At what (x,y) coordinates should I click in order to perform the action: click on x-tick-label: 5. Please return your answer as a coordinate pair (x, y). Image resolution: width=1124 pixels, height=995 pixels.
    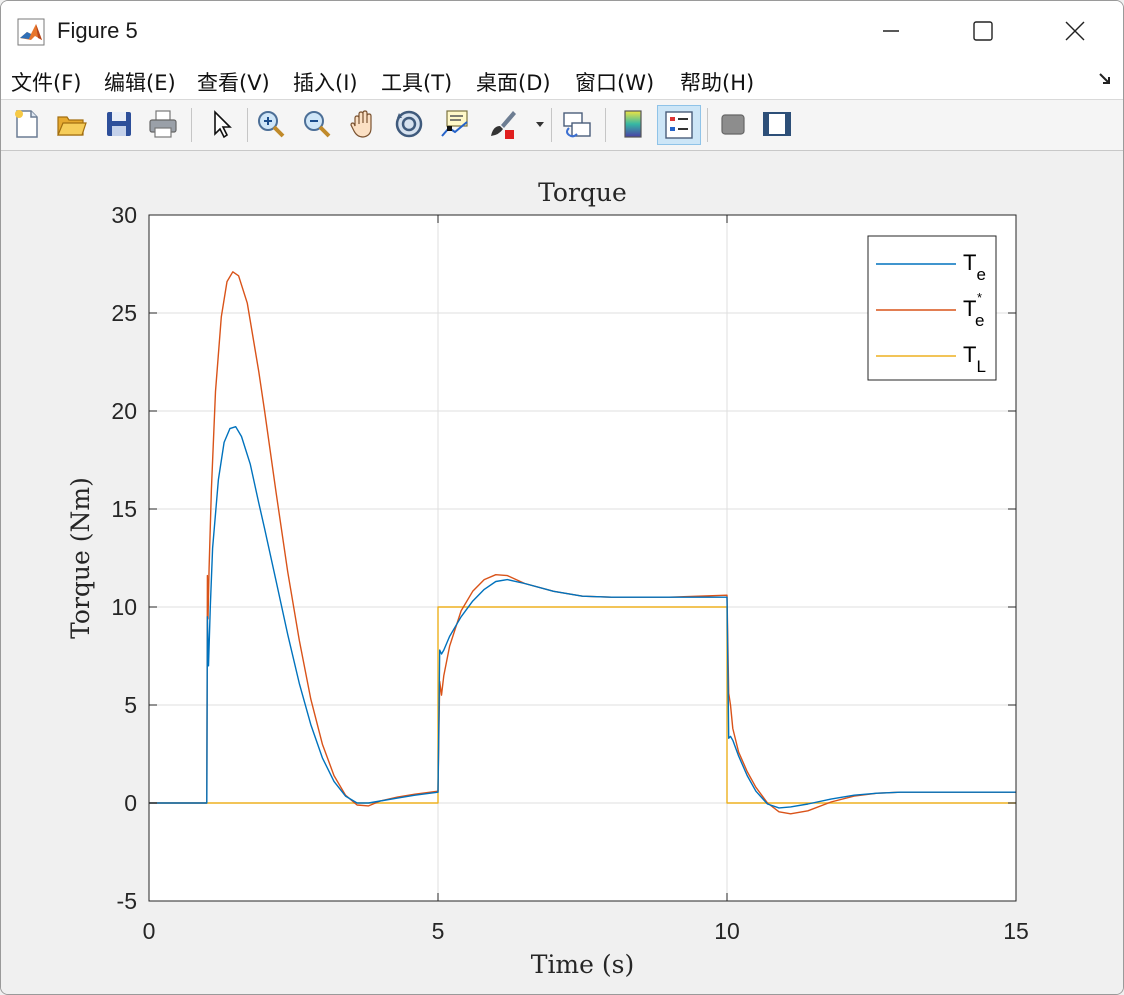
    Looking at the image, I should click on (438, 931).